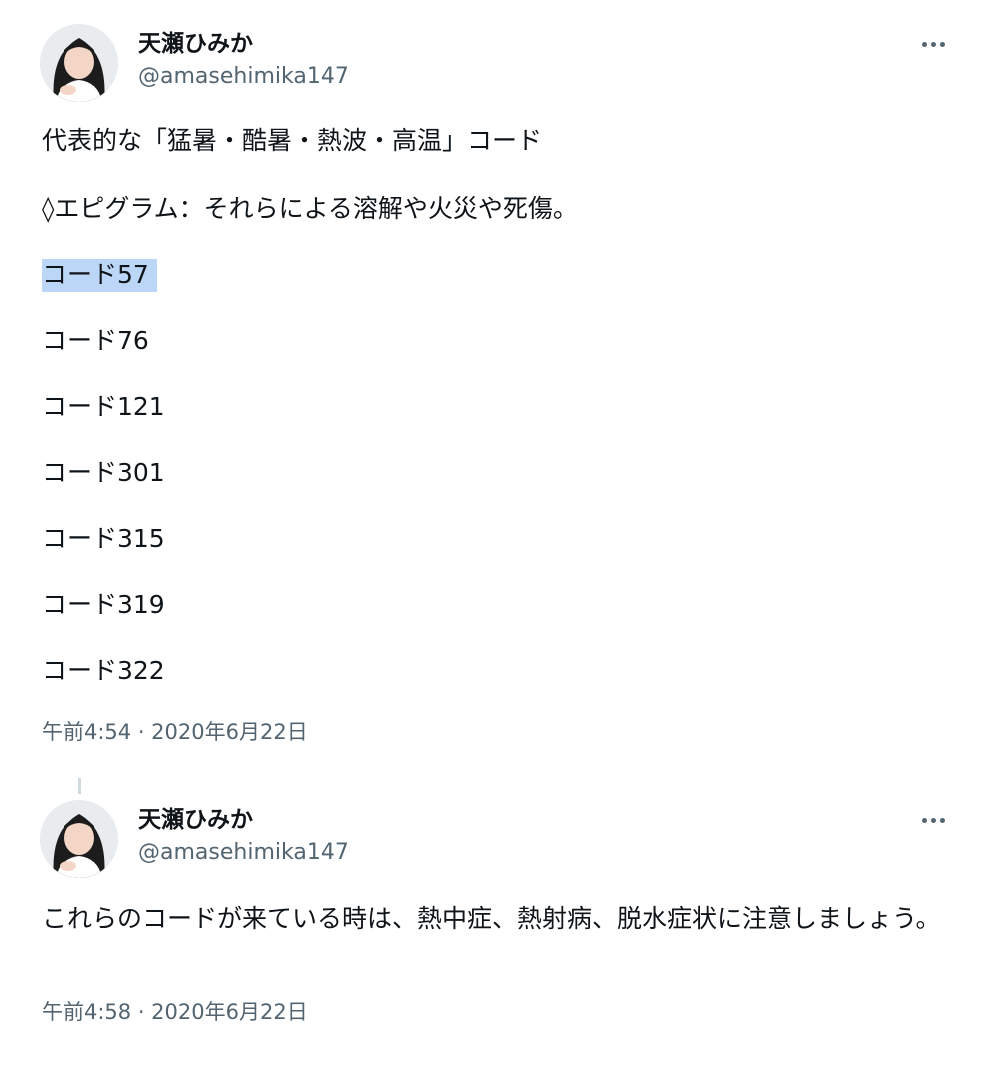 The width and height of the screenshot is (986, 1078). I want to click on tweet-text-line: コード319, so click(103, 604).